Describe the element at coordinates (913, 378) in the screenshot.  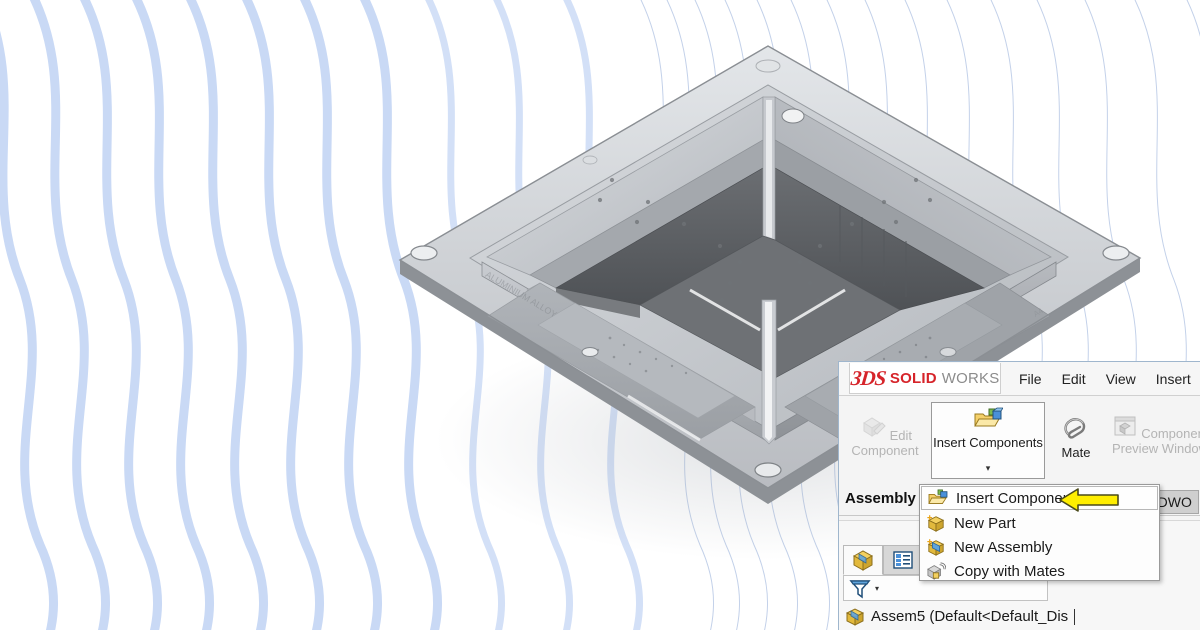
I see `logo-solid-text: SOLID` at that location.